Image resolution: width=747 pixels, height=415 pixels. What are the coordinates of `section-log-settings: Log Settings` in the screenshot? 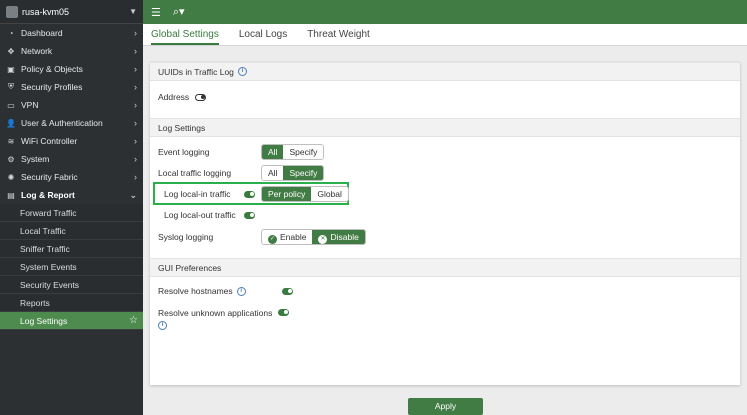 It's located at (445, 127).